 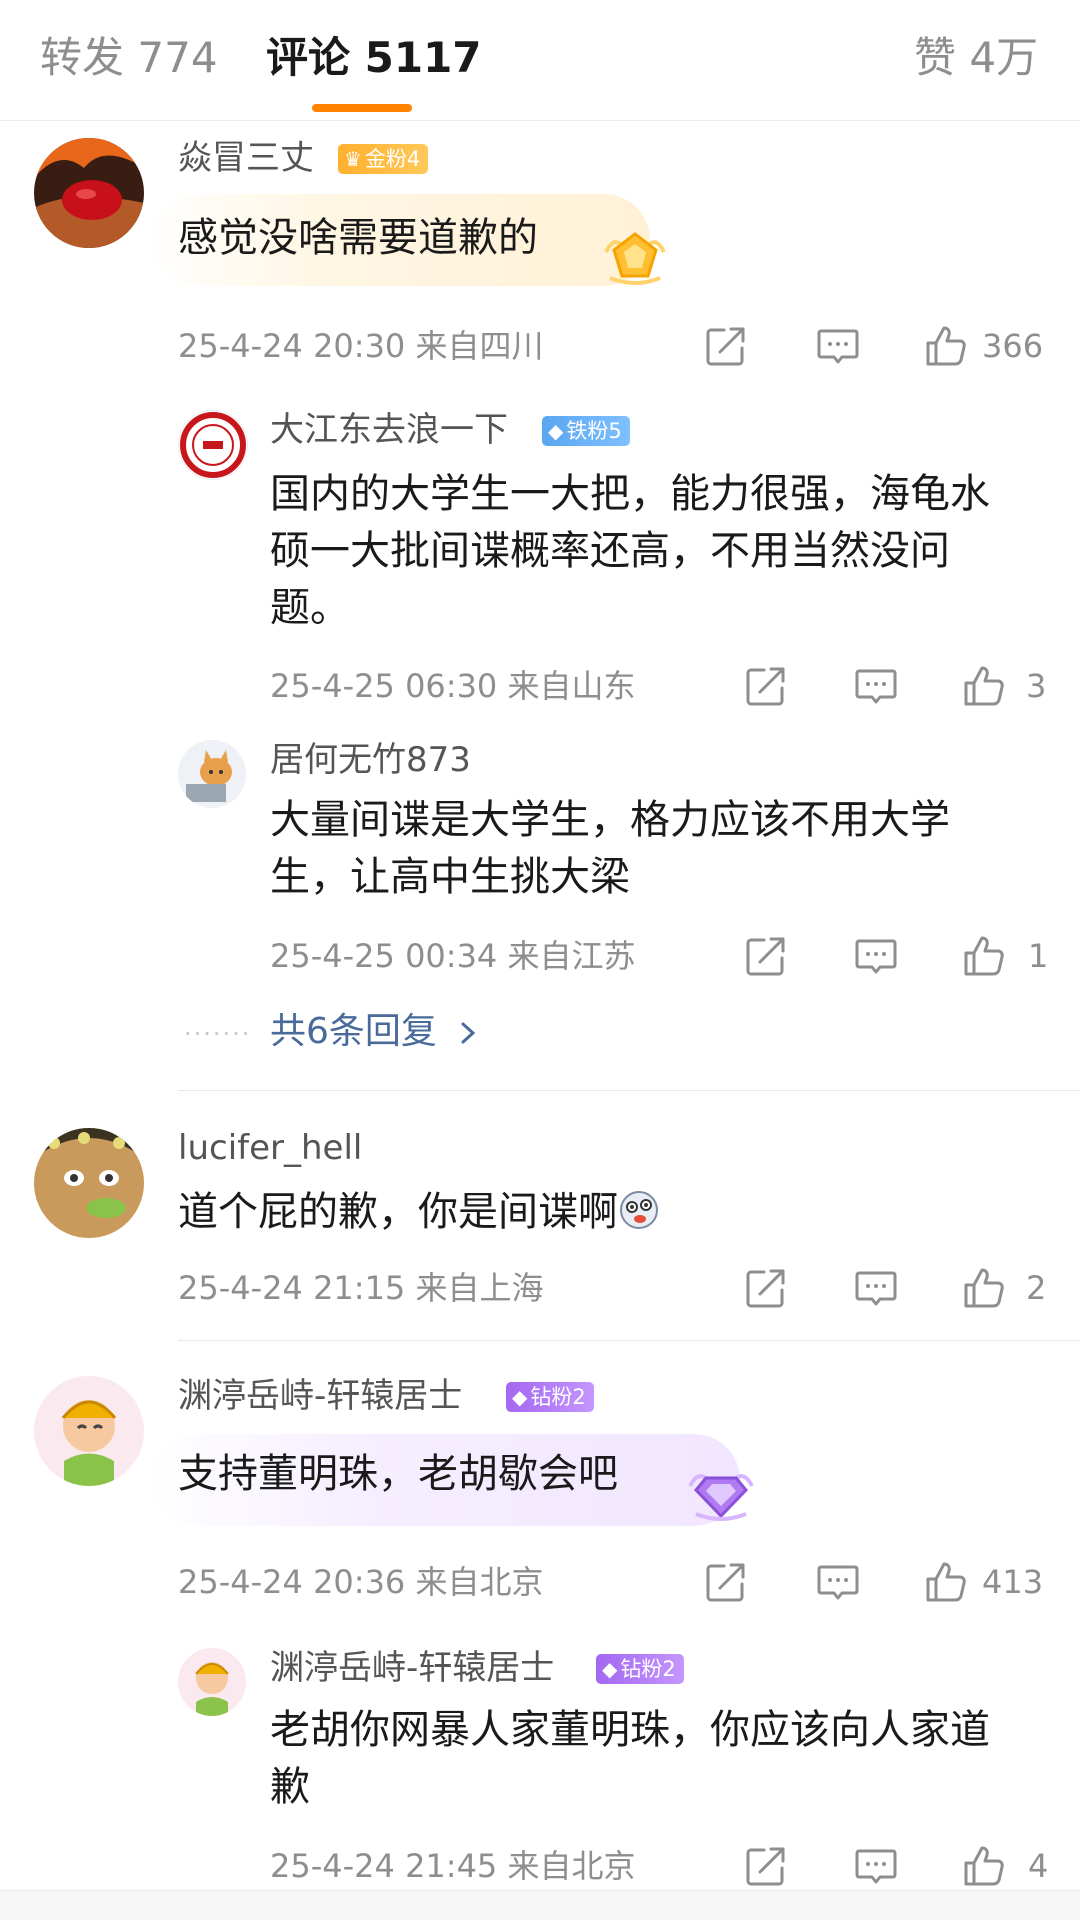 What do you see at coordinates (412, 1668) in the screenshot?
I see `reply-username: 渊渟岳峙-轩辕居士` at bounding box center [412, 1668].